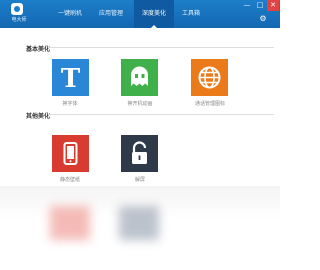 Image resolution: width=320 pixels, height=270 pixels. What do you see at coordinates (260, 5) in the screenshot?
I see `maximize-button: □` at bounding box center [260, 5].